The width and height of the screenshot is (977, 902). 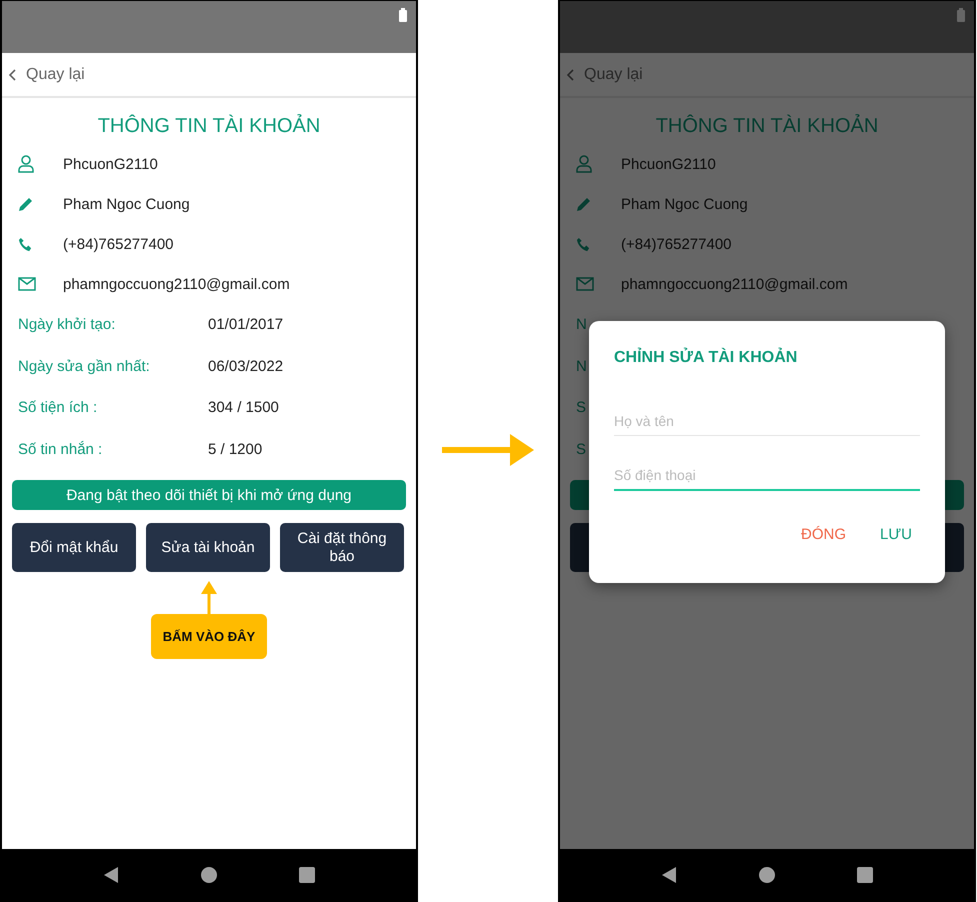 I want to click on stat-value: 304 / 1500, so click(x=243, y=407).